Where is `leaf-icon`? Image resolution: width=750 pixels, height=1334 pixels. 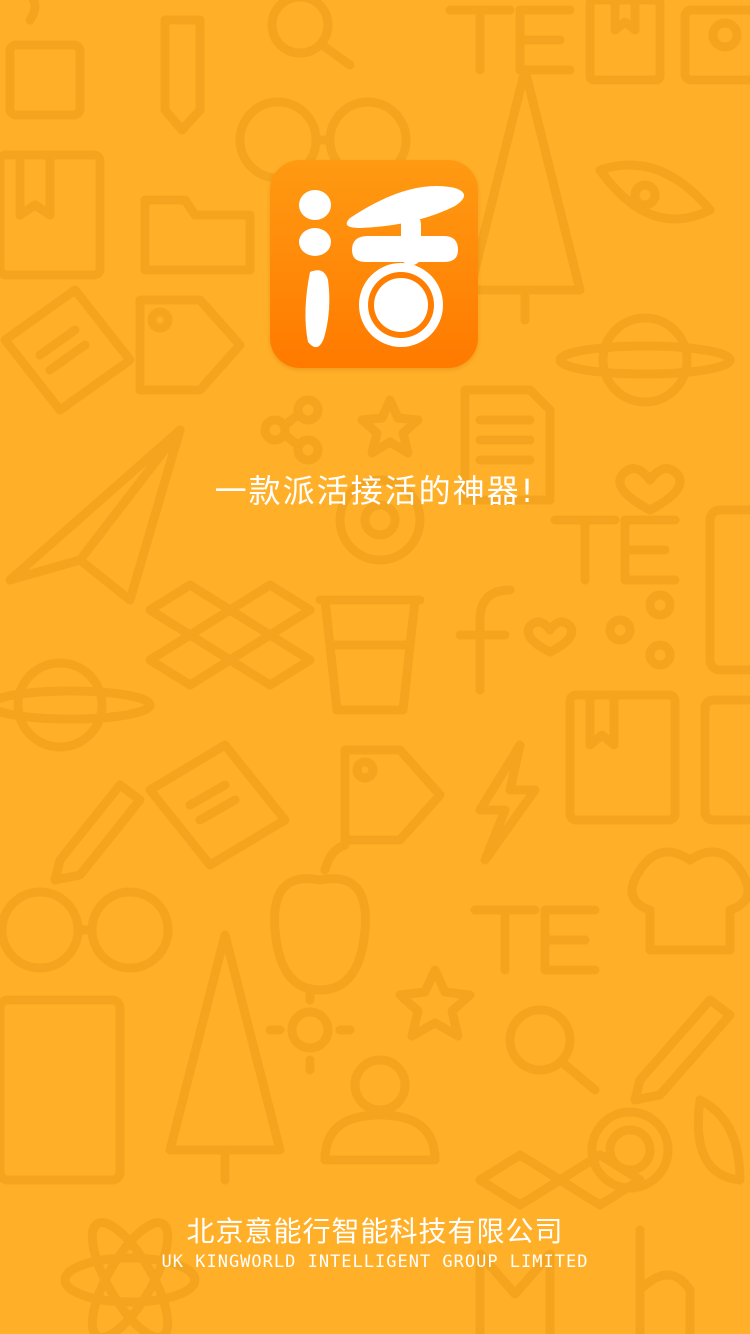 leaf-icon is located at coordinates (719, 1140).